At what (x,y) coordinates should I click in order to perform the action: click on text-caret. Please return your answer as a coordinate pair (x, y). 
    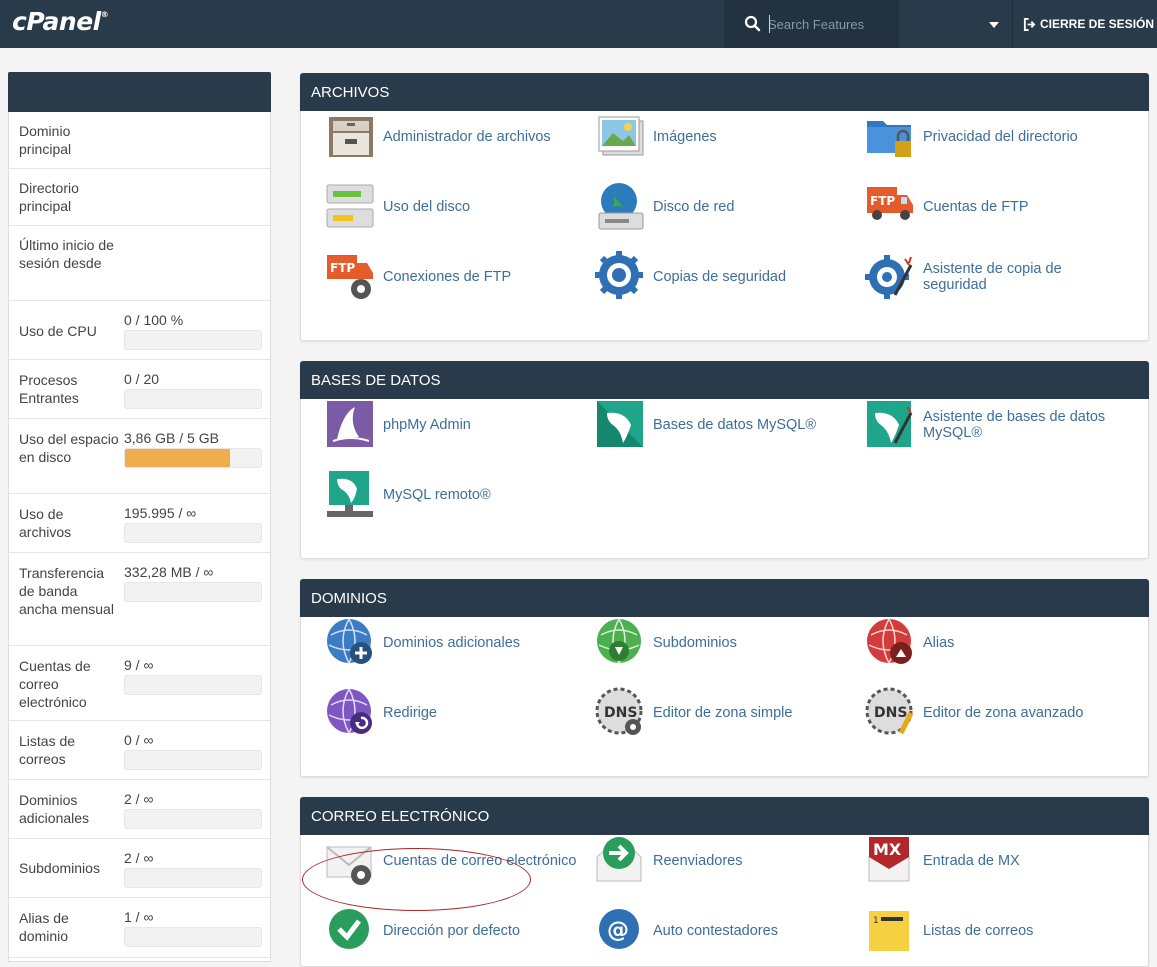
    Looking at the image, I should click on (769, 24).